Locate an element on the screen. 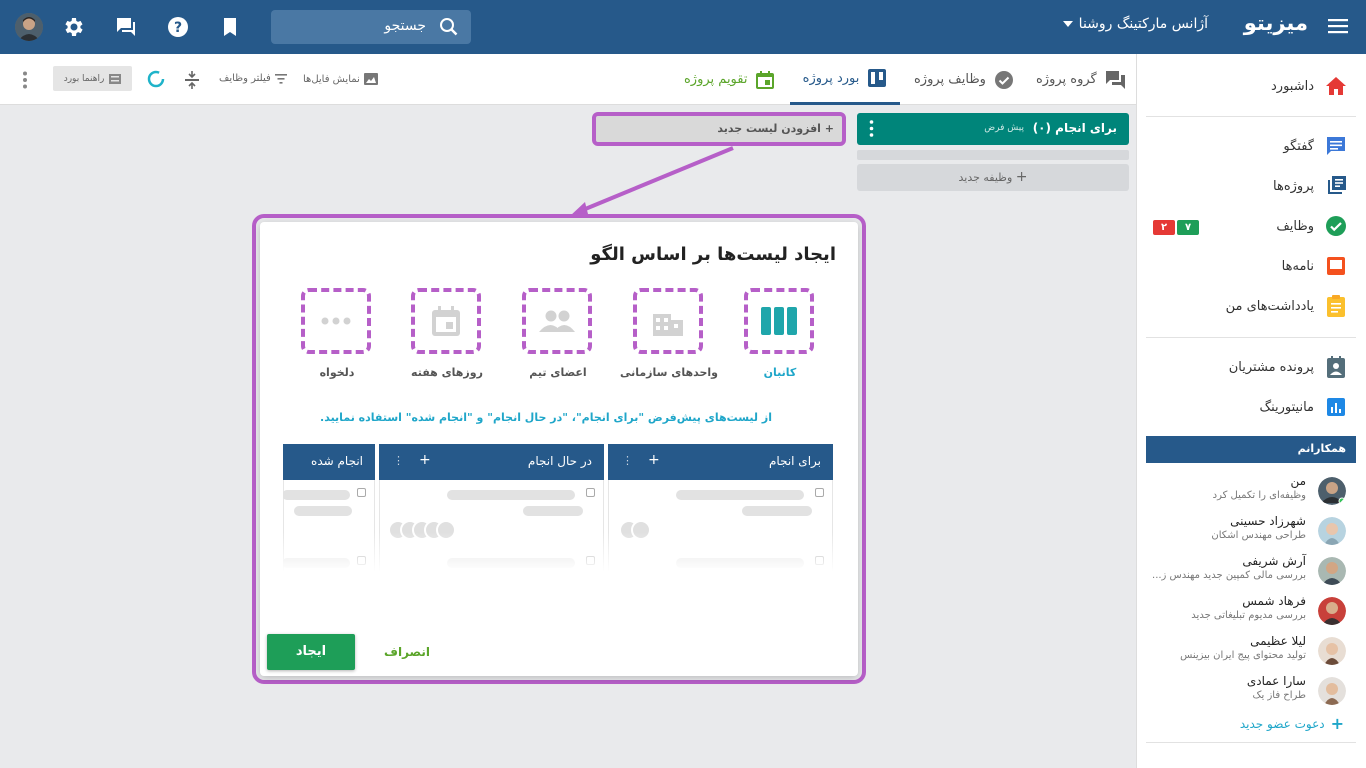  template-team-members is located at coordinates (557, 321).